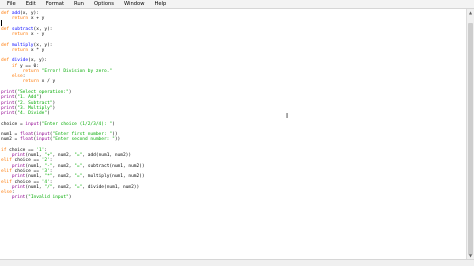 The width and height of the screenshot is (474, 266). Describe the element at coordinates (470, 139) in the screenshot. I see `scrollbar-thumb` at that location.